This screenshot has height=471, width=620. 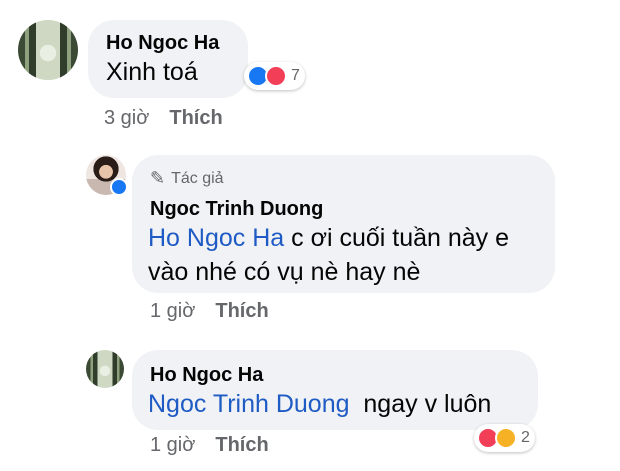 What do you see at coordinates (119, 187) in the screenshot?
I see `verified-badge-icon` at bounding box center [119, 187].